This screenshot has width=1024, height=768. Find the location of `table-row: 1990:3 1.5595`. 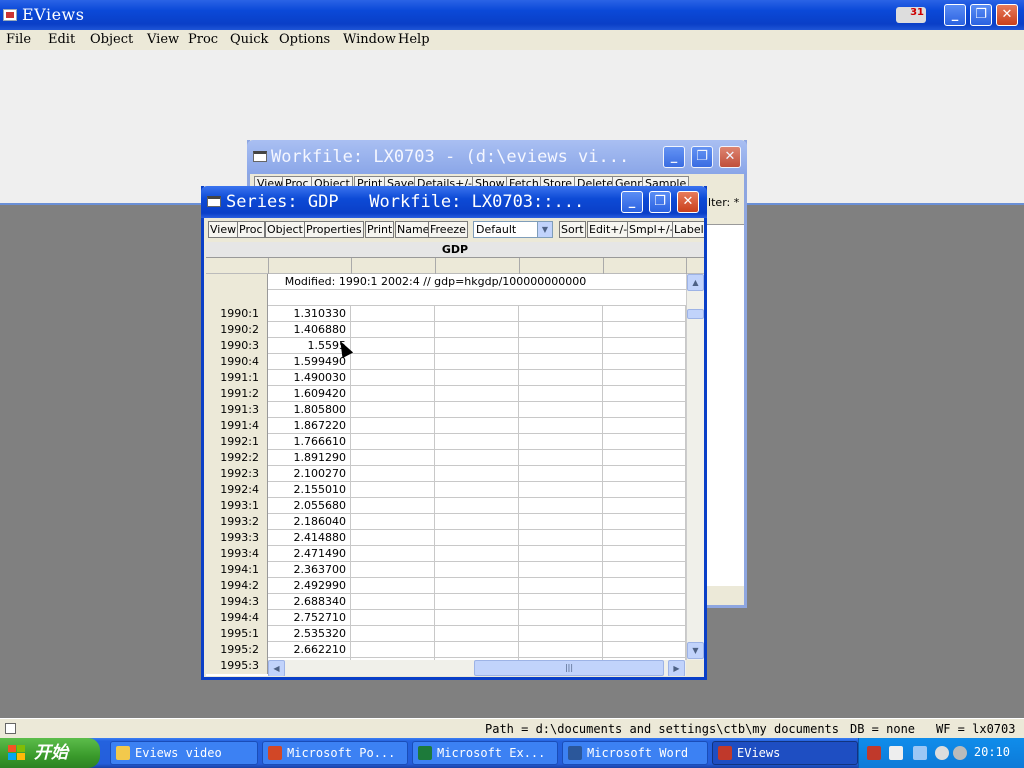

table-row: 1990:3 1.5595 is located at coordinates (446, 346).